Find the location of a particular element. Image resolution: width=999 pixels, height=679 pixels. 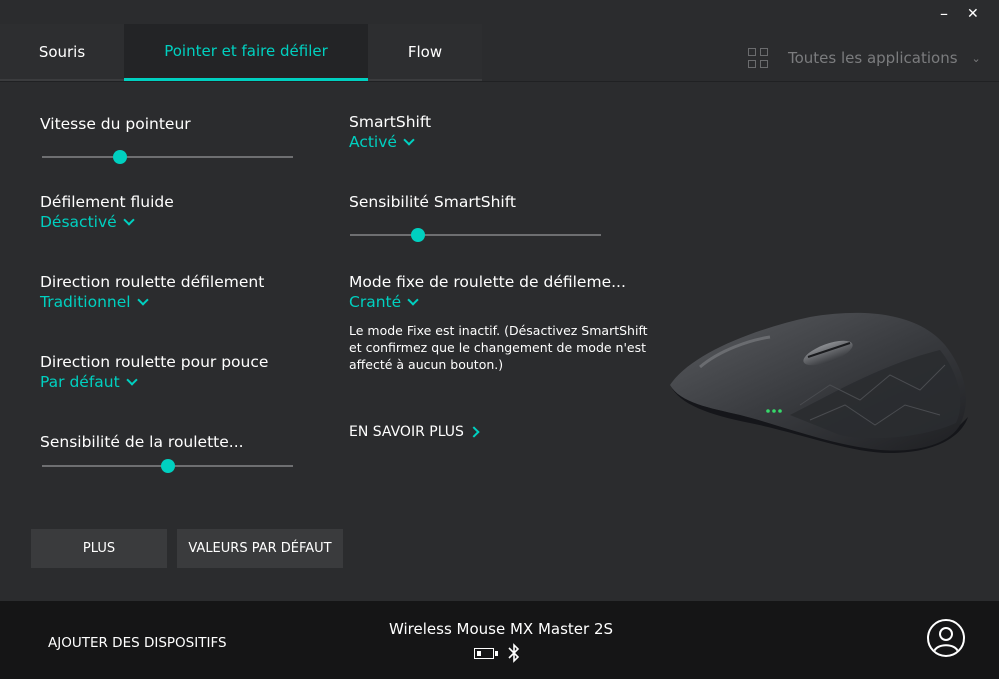

smartshift-dropdown: Activé is located at coordinates (382, 142).